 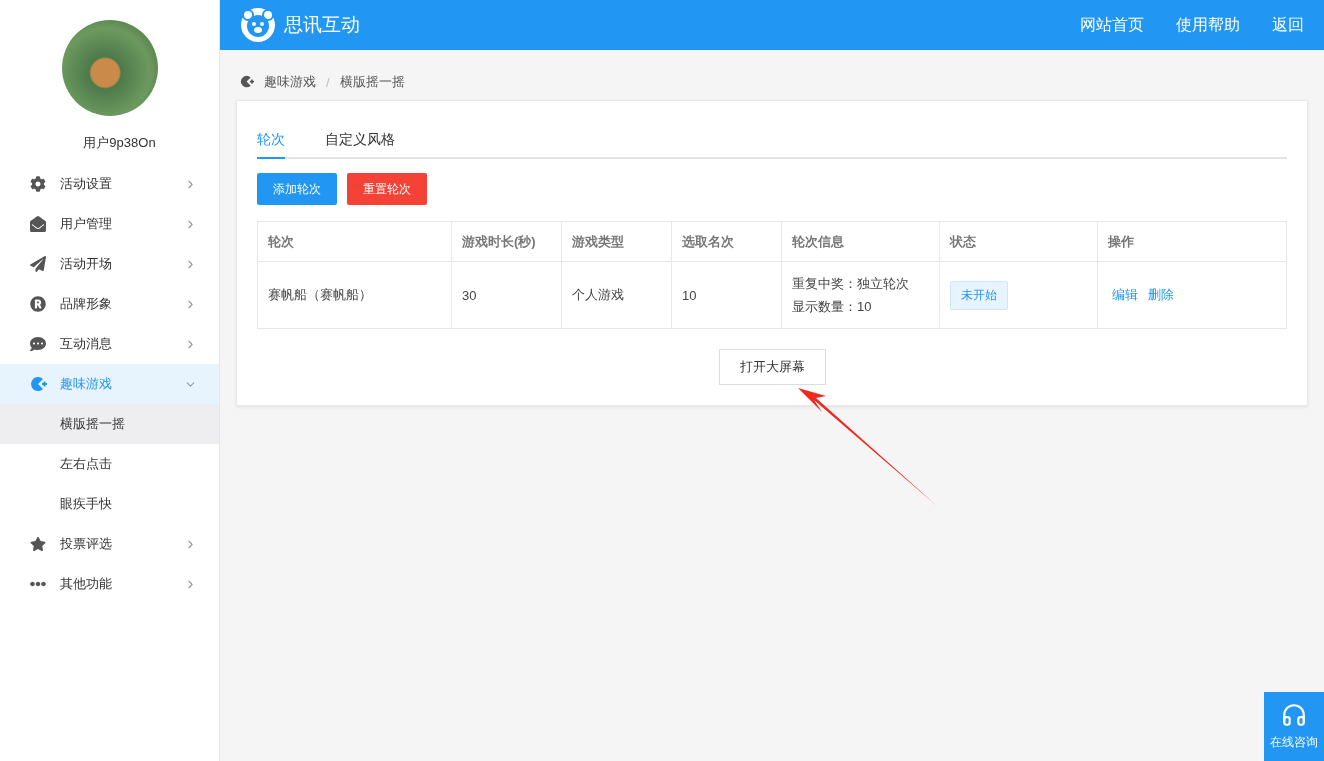 What do you see at coordinates (1294, 715) in the screenshot?
I see `headset-icon` at bounding box center [1294, 715].